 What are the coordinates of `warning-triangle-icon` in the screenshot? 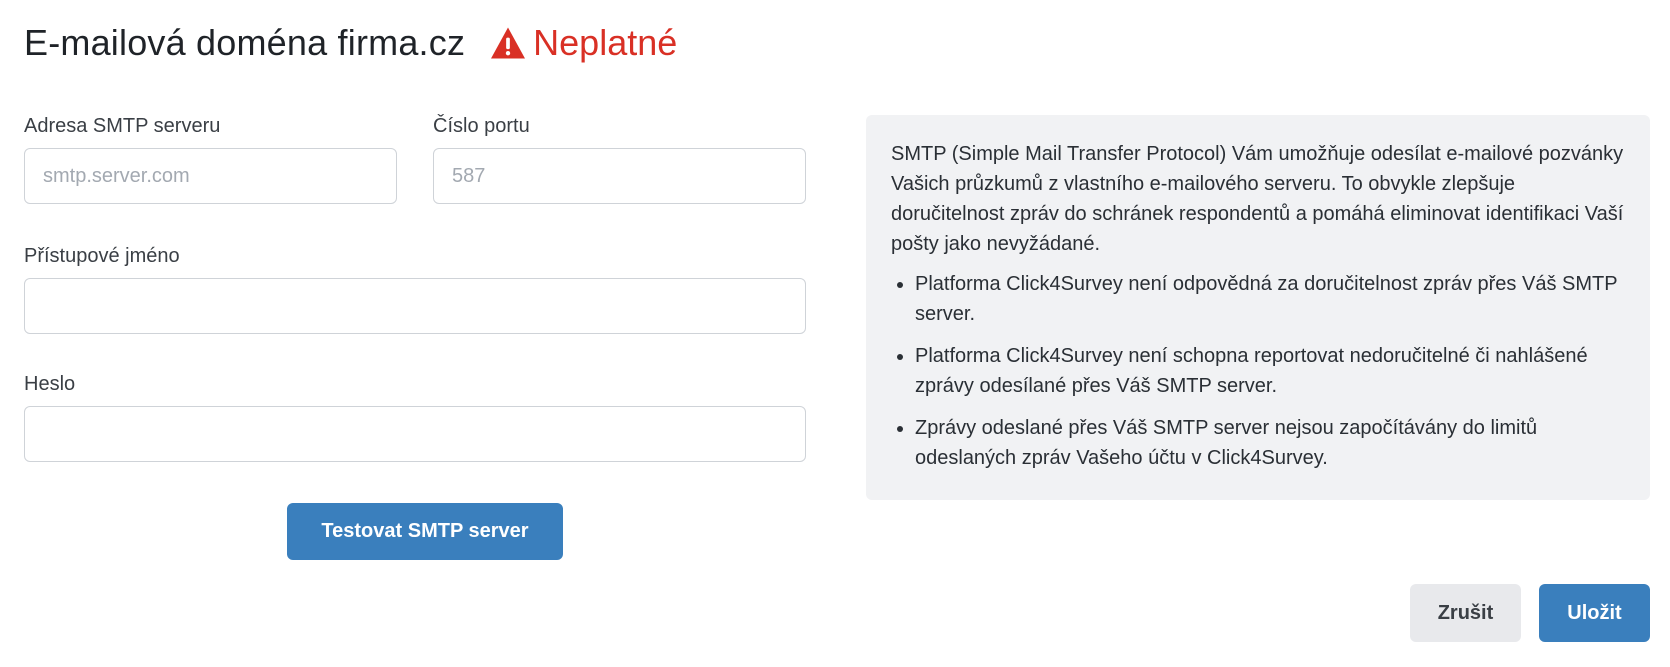 It's located at (508, 43).